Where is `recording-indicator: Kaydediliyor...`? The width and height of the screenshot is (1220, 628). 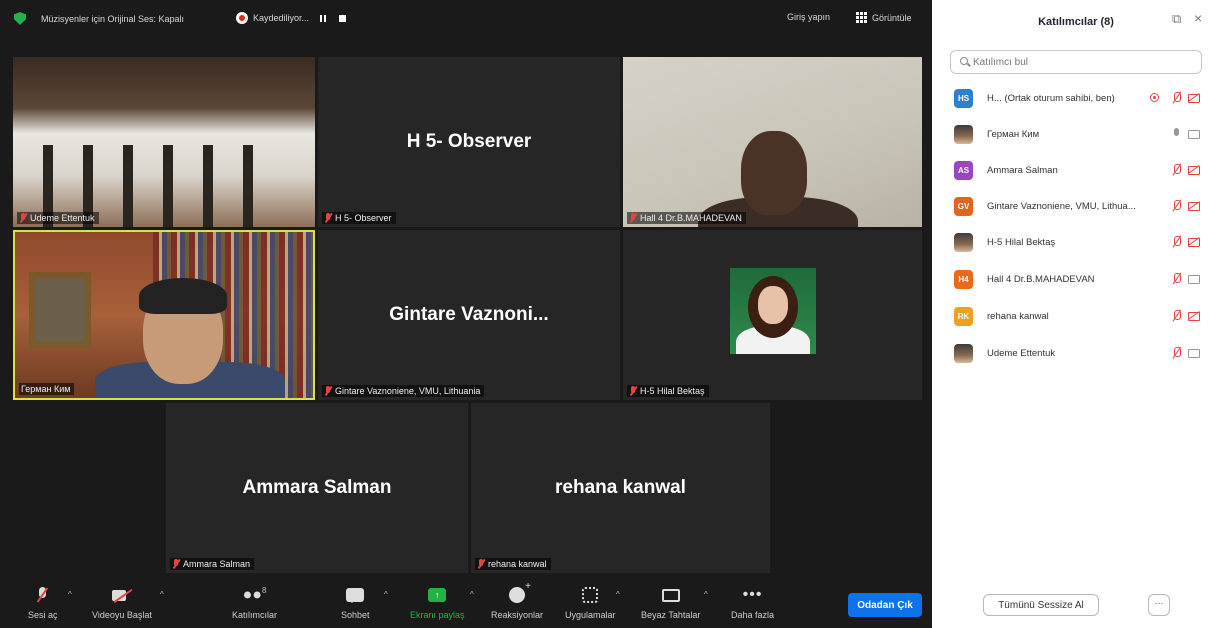
recording-indicator: Kaydediliyor... is located at coordinates (291, 18).